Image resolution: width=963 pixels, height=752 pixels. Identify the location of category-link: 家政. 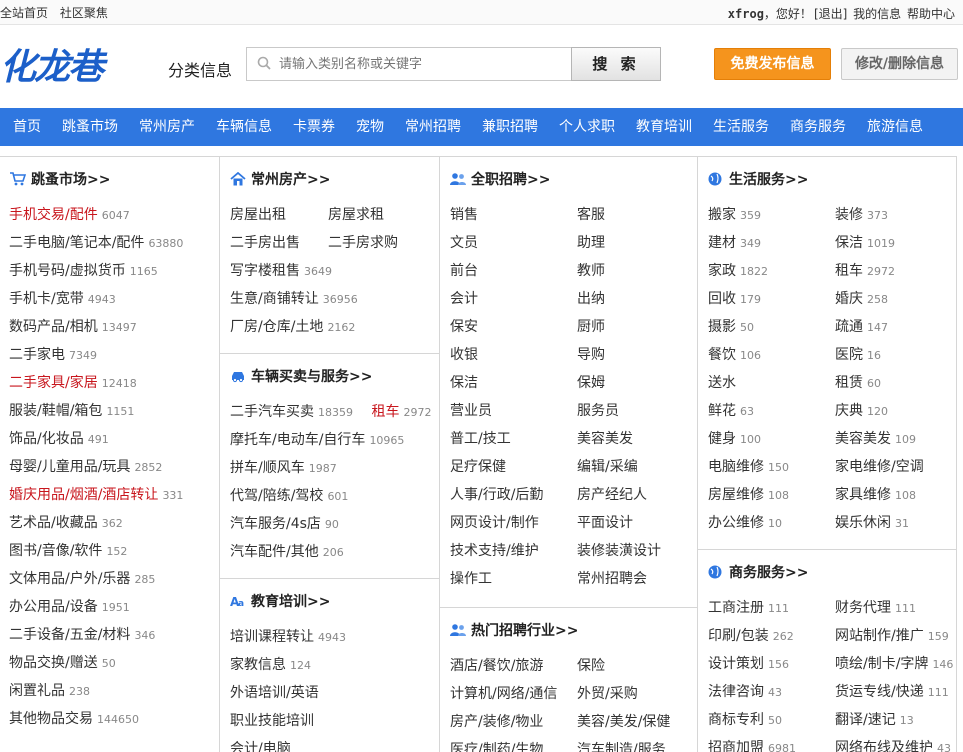
(722, 271).